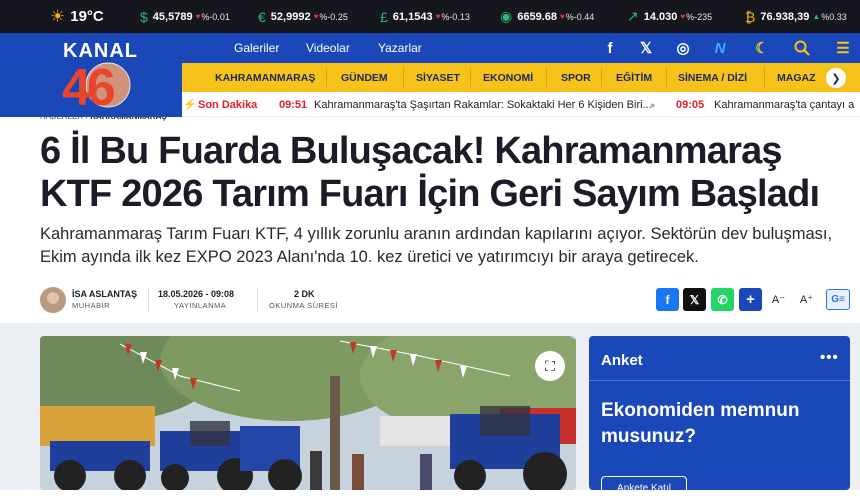  What do you see at coordinates (172, 16) in the screenshot?
I see `ticker-value: 45,5789` at bounding box center [172, 16].